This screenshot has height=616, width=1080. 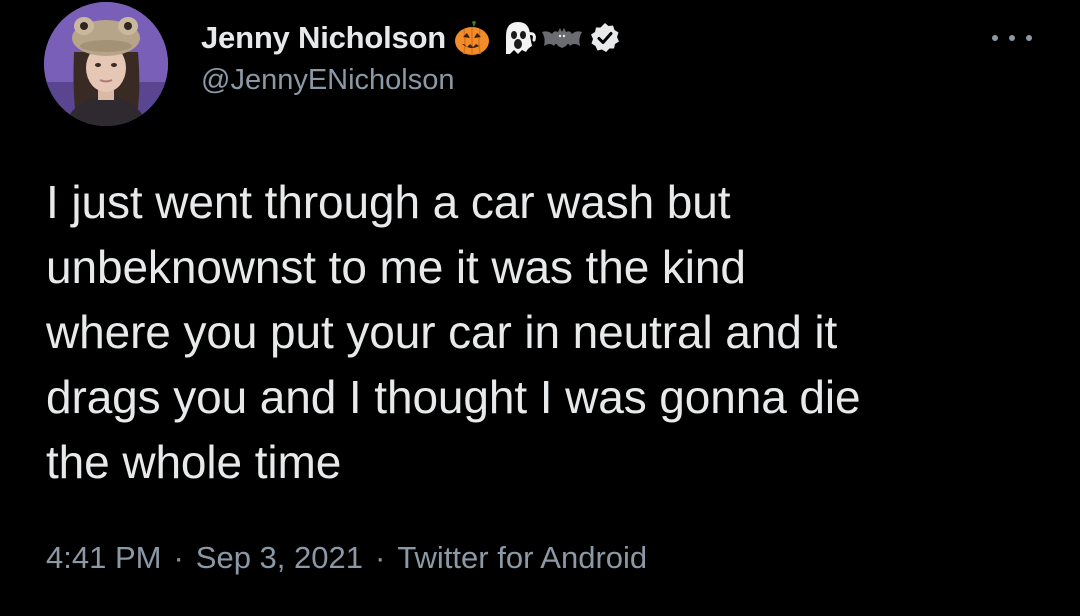 What do you see at coordinates (279, 558) in the screenshot?
I see `tweet-date: Sep 3, 2021` at bounding box center [279, 558].